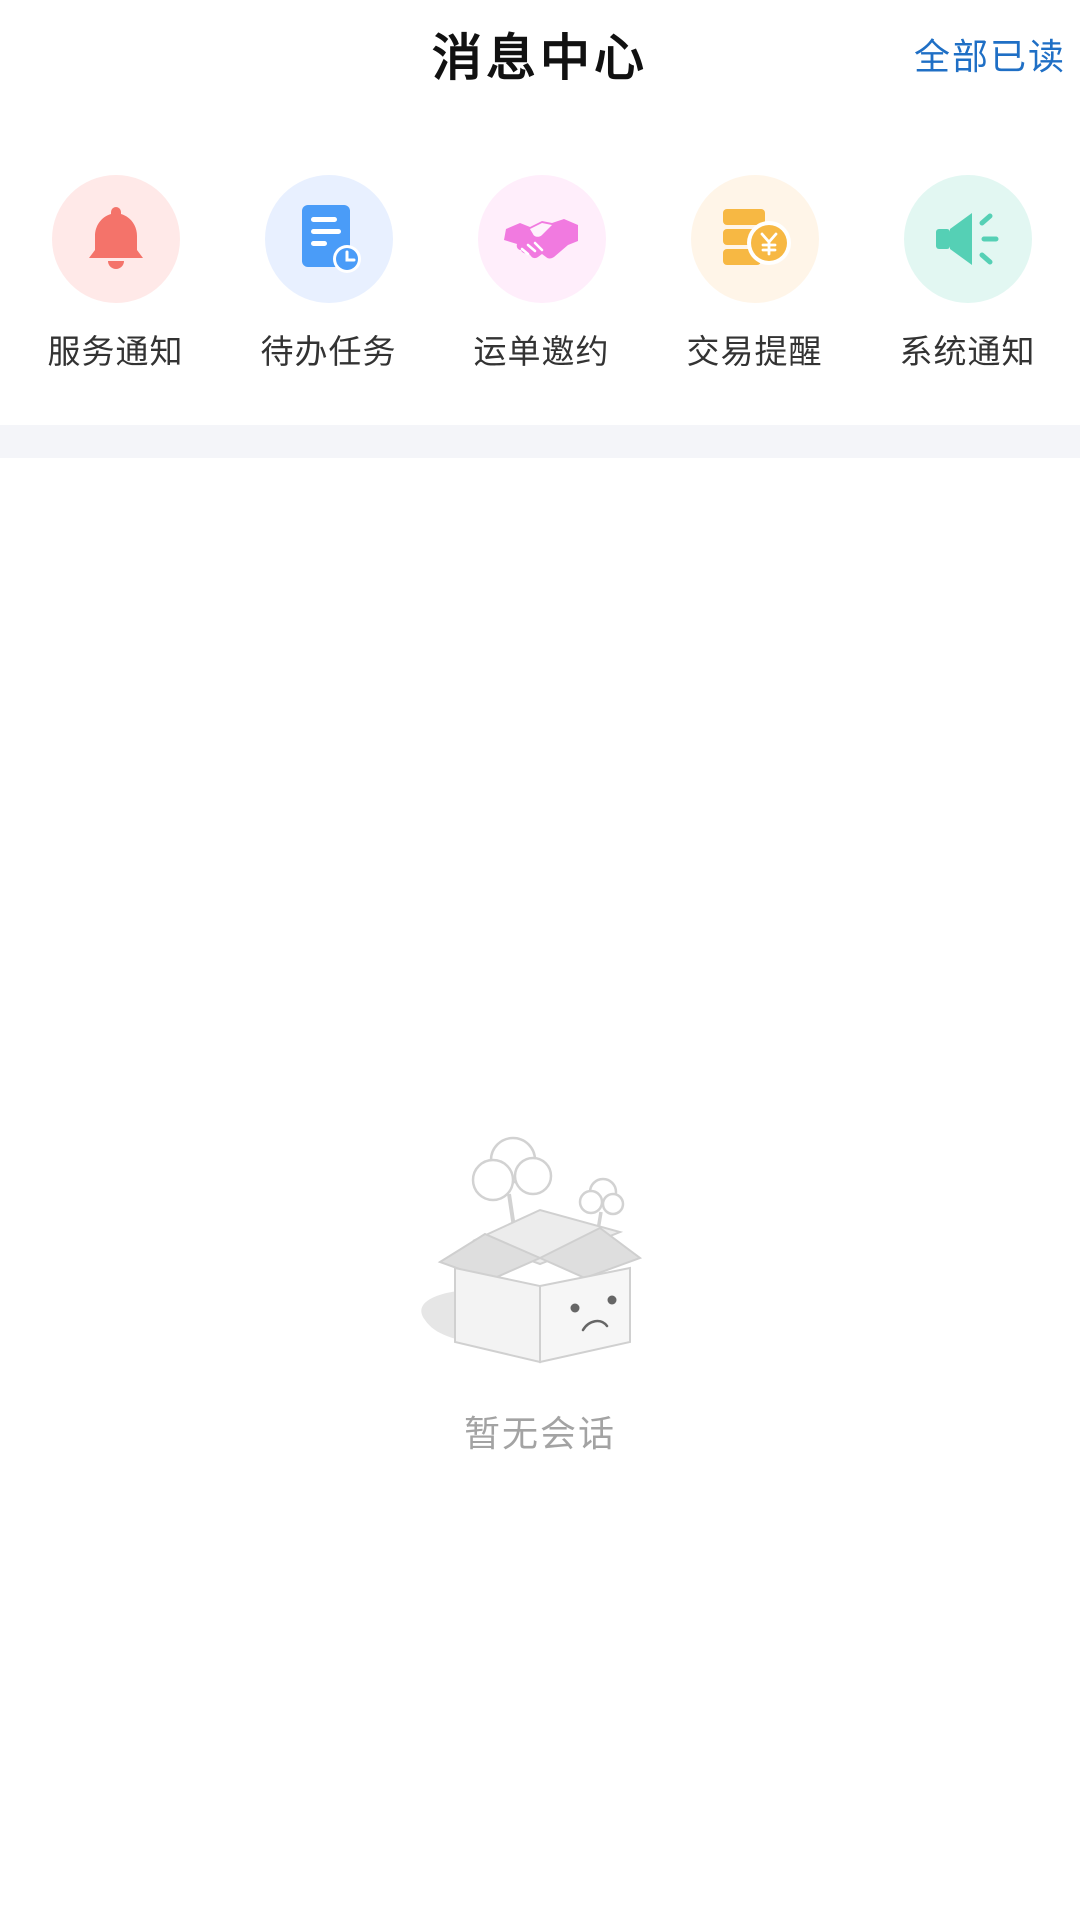 The width and height of the screenshot is (1080, 1920). I want to click on category-label: 系统通知, so click(967, 351).